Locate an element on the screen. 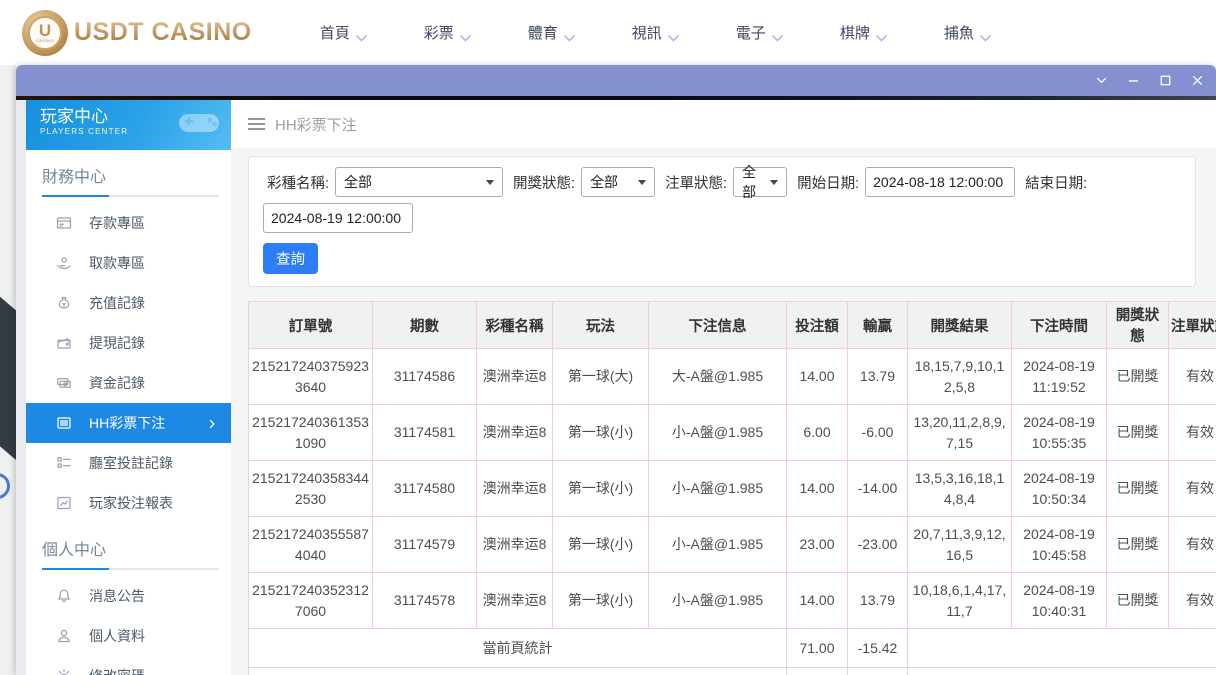 Image resolution: width=1216 pixels, height=675 pixels. sidebar-item-label: 個人資料 is located at coordinates (117, 636).